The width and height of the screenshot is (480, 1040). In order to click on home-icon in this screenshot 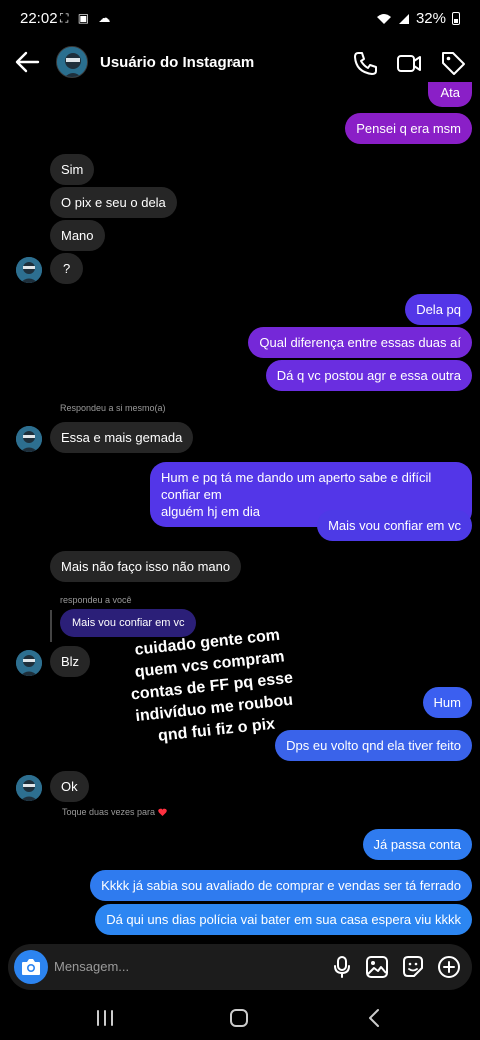, I will do `click(239, 1018)`.